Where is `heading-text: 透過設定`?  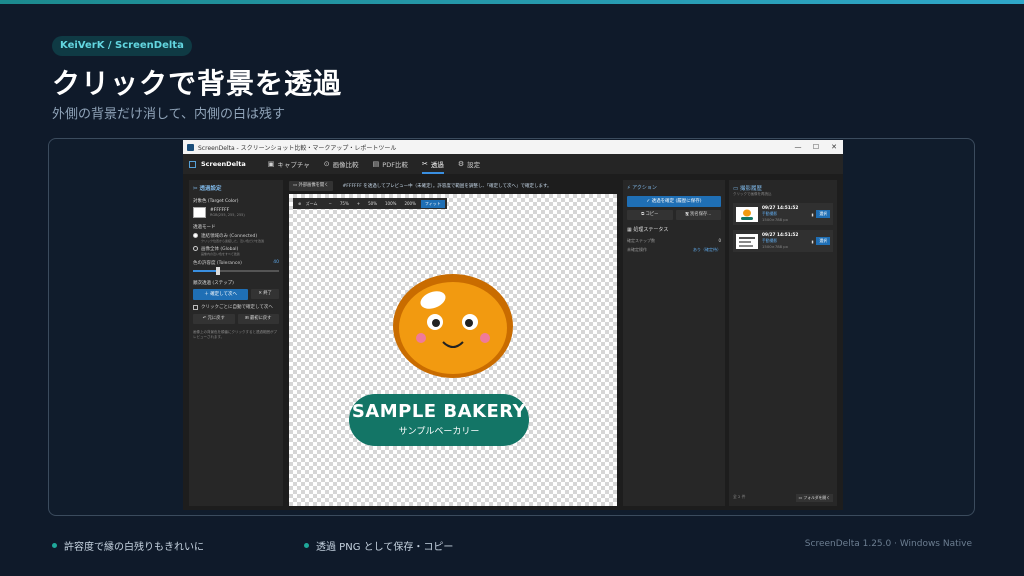
heading-text: 透過設定 is located at coordinates (210, 189).